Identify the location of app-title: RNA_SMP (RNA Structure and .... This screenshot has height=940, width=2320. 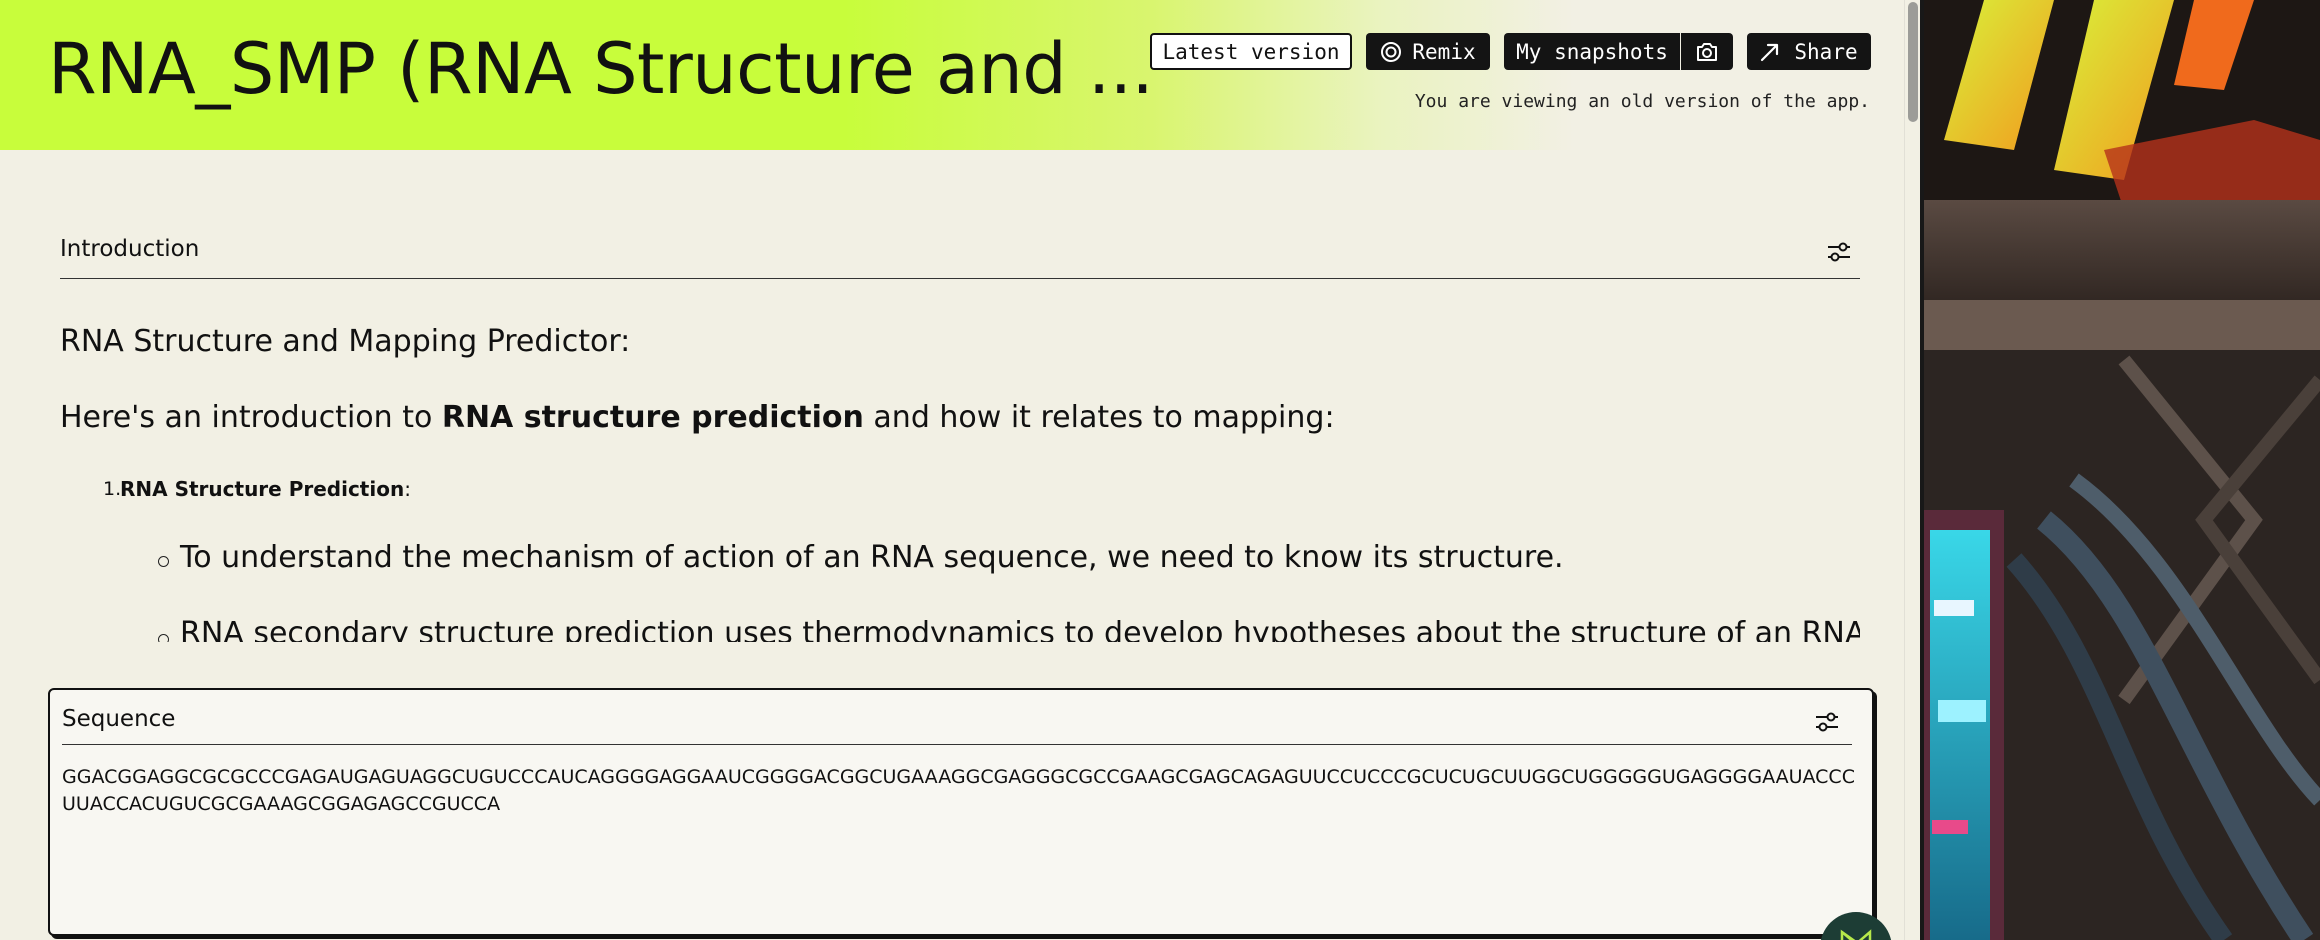
(601, 69).